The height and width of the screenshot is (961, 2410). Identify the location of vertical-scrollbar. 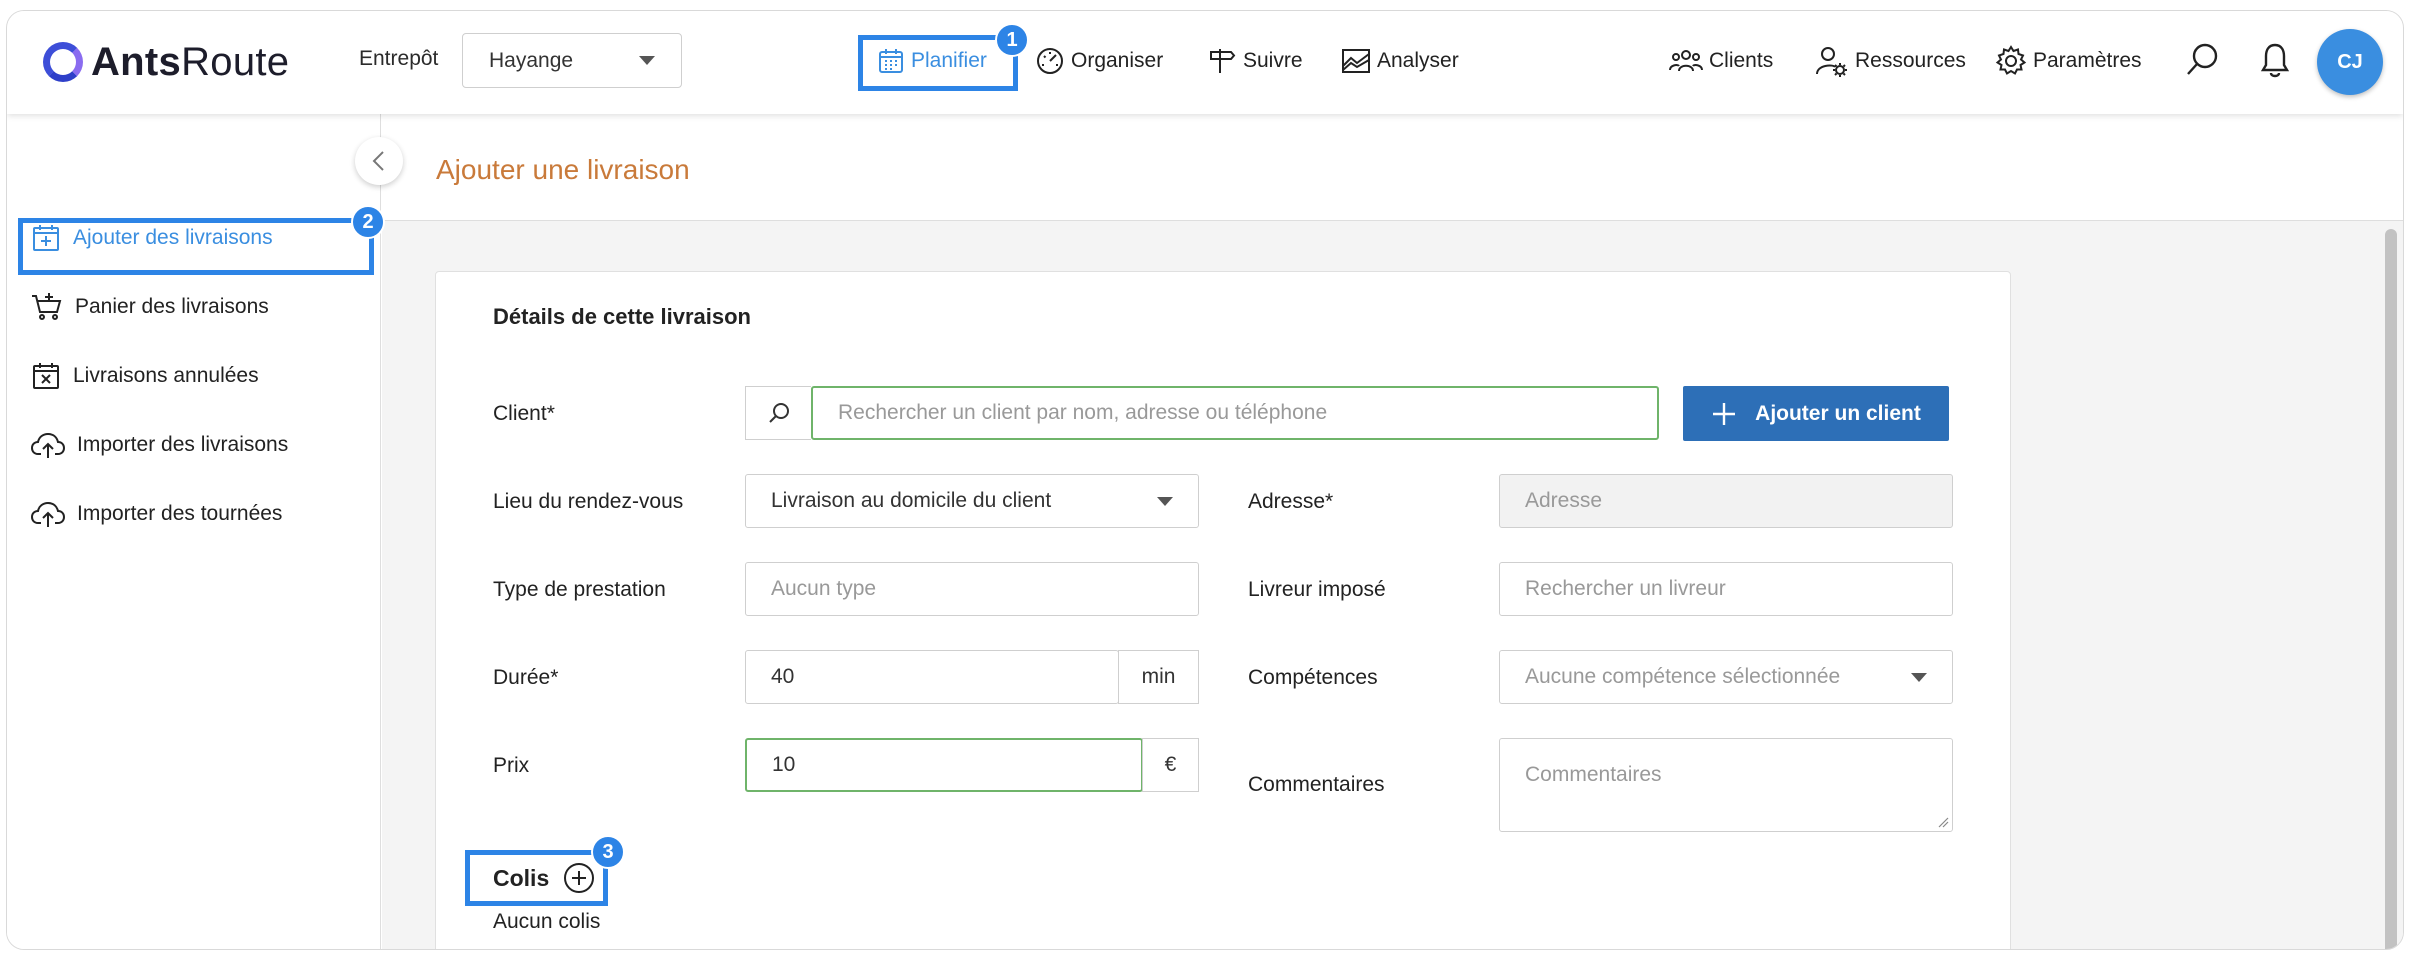
(2391, 589).